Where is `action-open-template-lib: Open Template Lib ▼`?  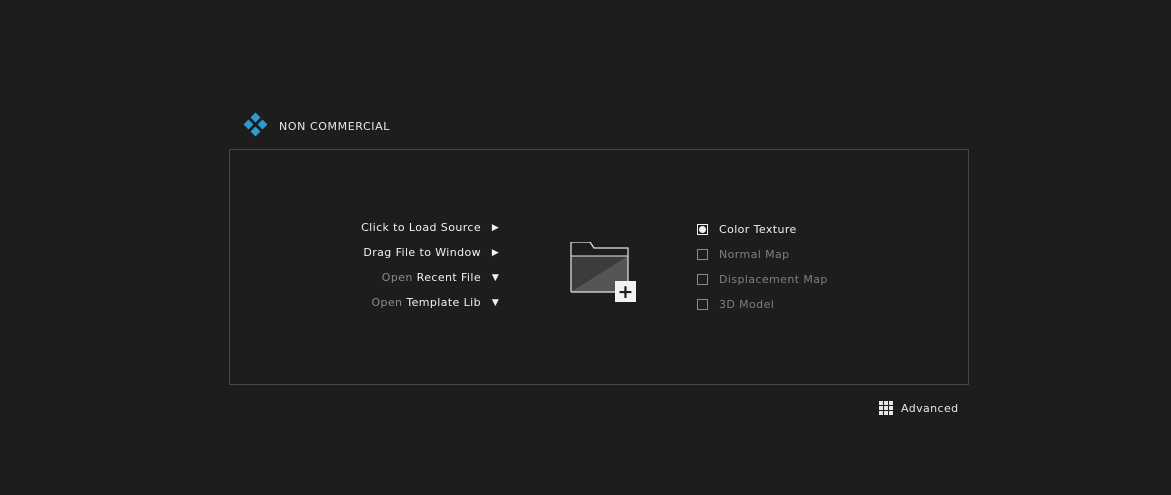
action-open-template-lib: Open Template Lib ▼ is located at coordinates (435, 302).